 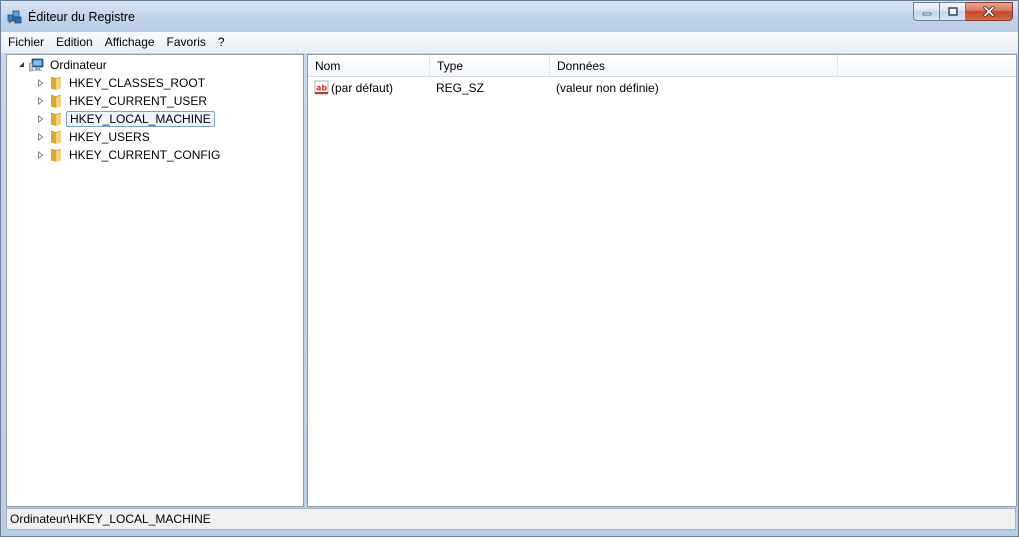 I want to click on title-bar: Éditeur du Registre, so click(x=509, y=16).